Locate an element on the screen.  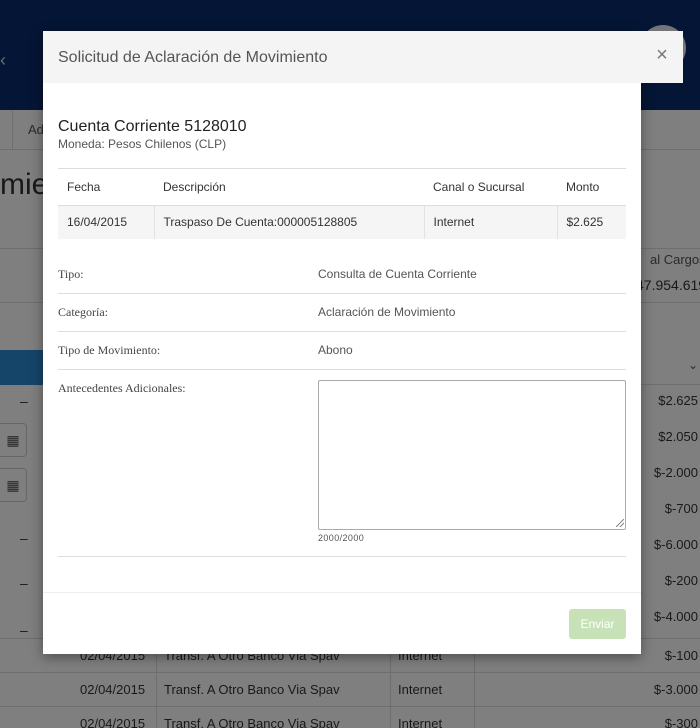
close-icon: × is located at coordinates (662, 55).